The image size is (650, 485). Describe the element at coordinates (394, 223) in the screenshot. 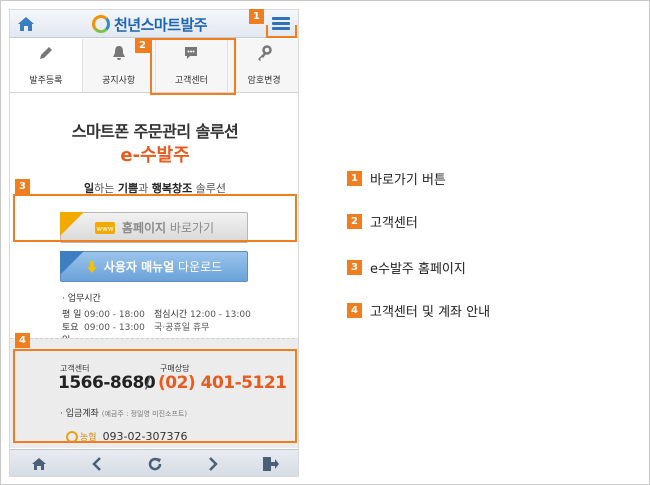

I see `legend-label: 고객센터` at that location.